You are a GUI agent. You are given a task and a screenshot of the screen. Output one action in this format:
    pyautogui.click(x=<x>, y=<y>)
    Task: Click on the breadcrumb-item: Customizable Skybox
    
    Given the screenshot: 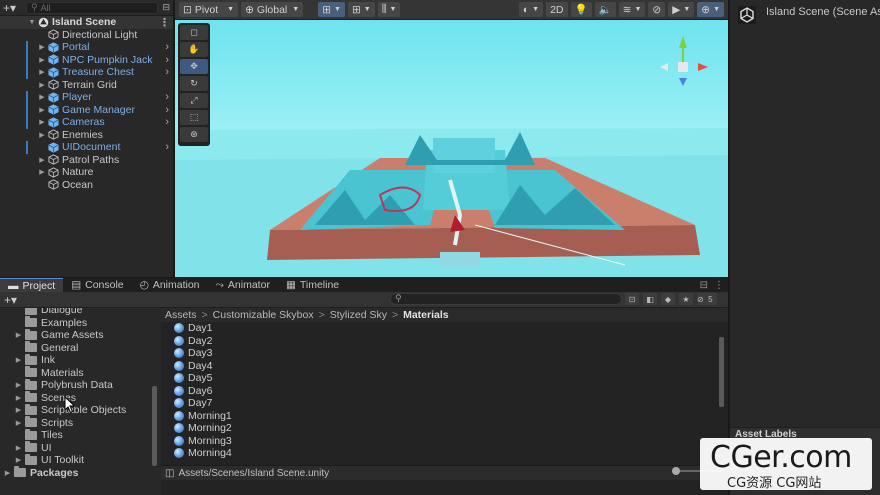 What is the action you would take?
    pyautogui.click(x=263, y=315)
    